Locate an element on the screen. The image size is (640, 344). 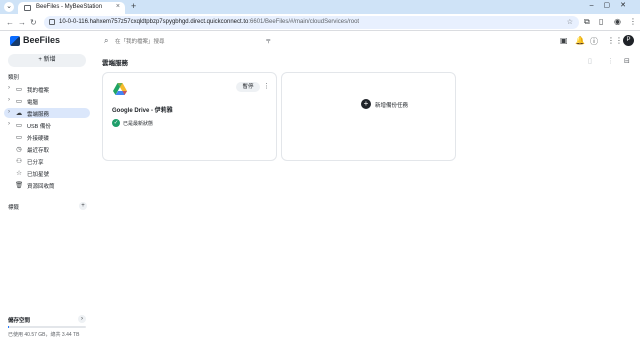
cloud-task-card: 暫停 ⋮ Google Drive - 伊莉雅 ✓ 已是最新狀態 is located at coordinates (189, 116).